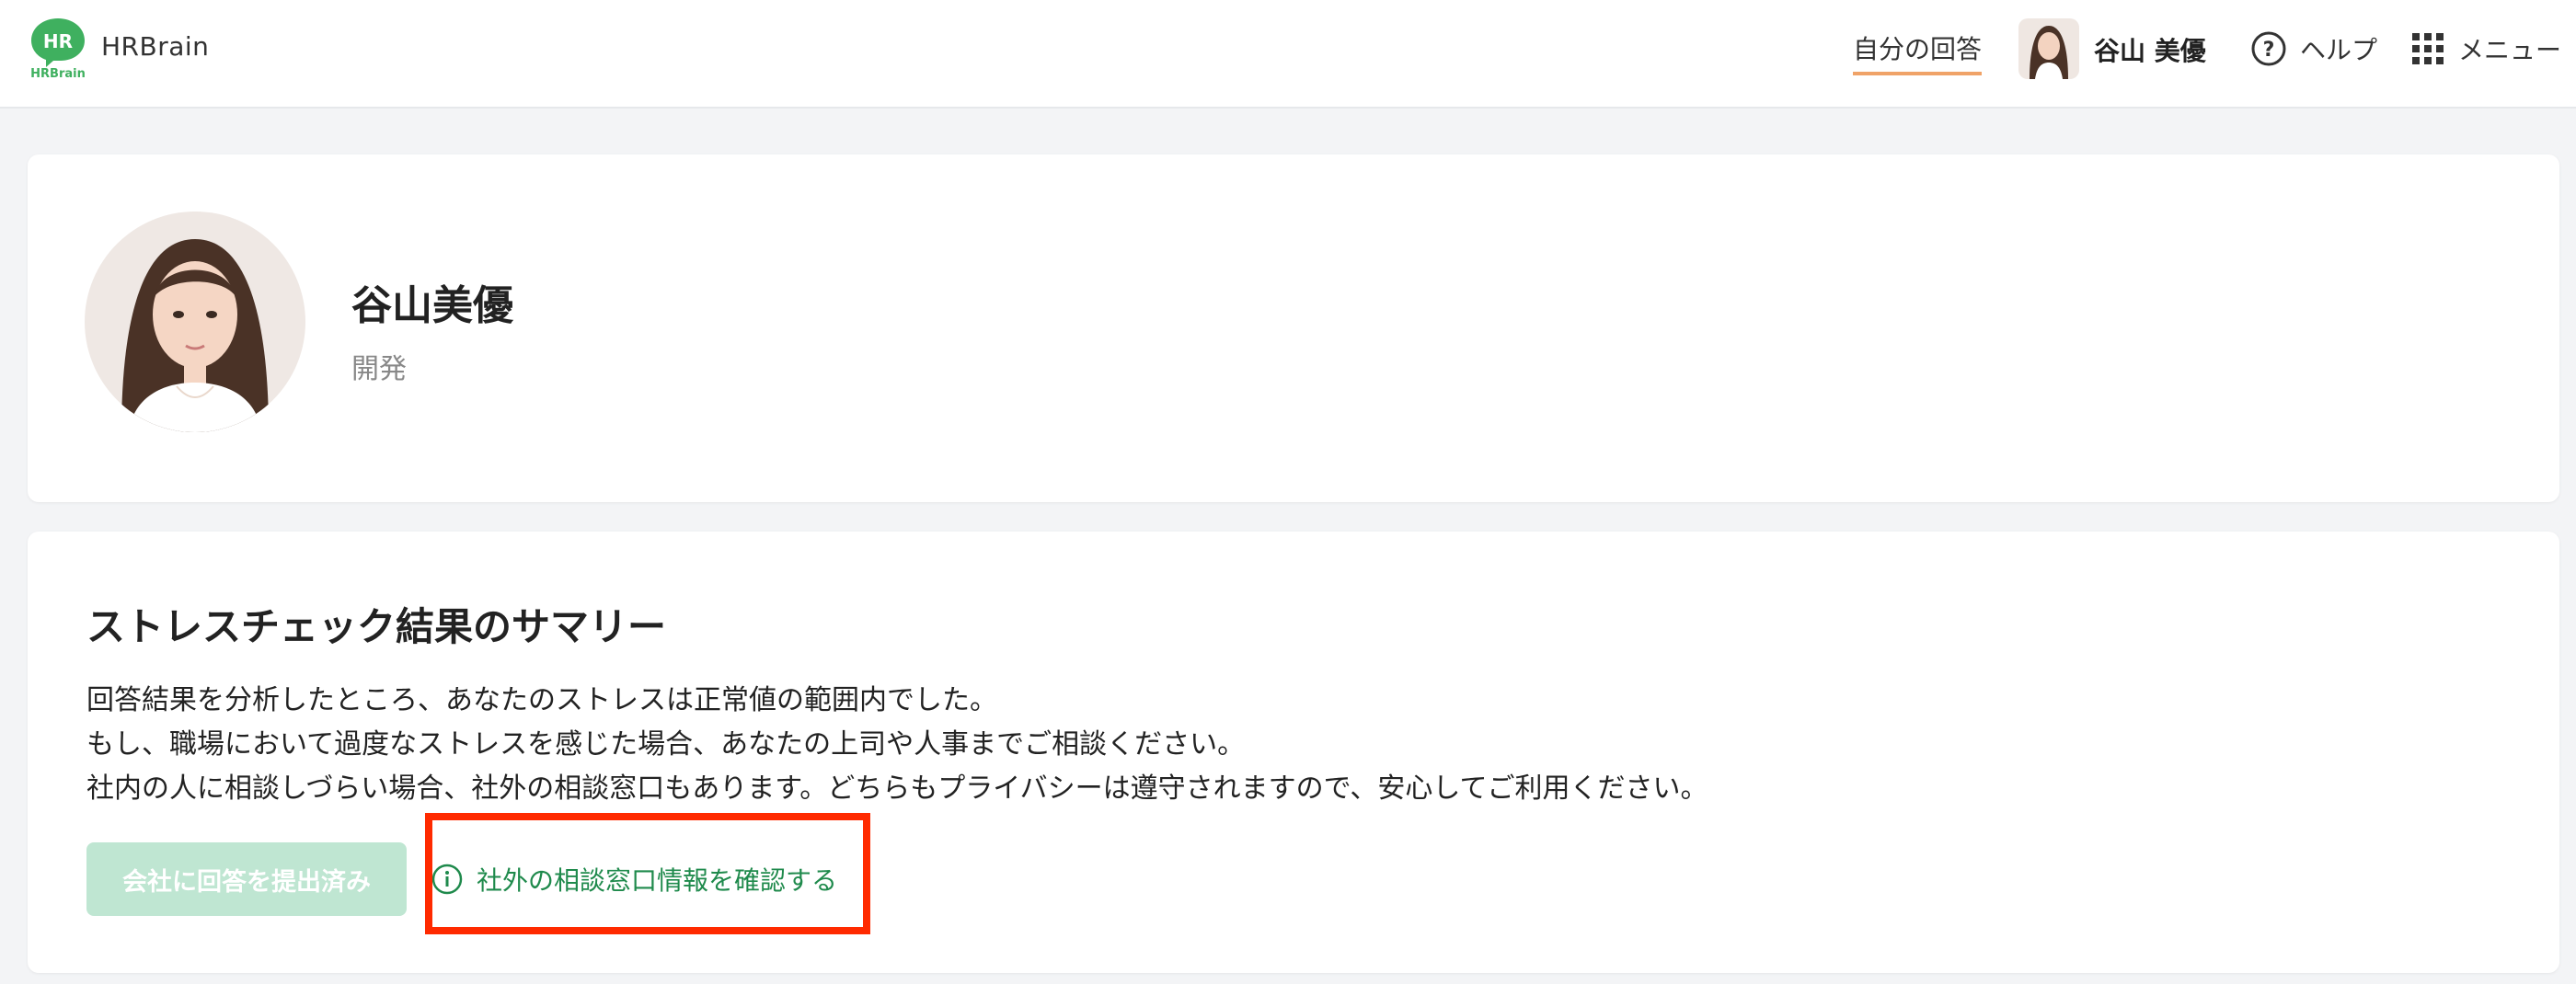  Describe the element at coordinates (541, 700) in the screenshot. I see `summary-line: 回答結果を分析したところ、あなたのストレスは正常値の範囲内でした。` at that location.